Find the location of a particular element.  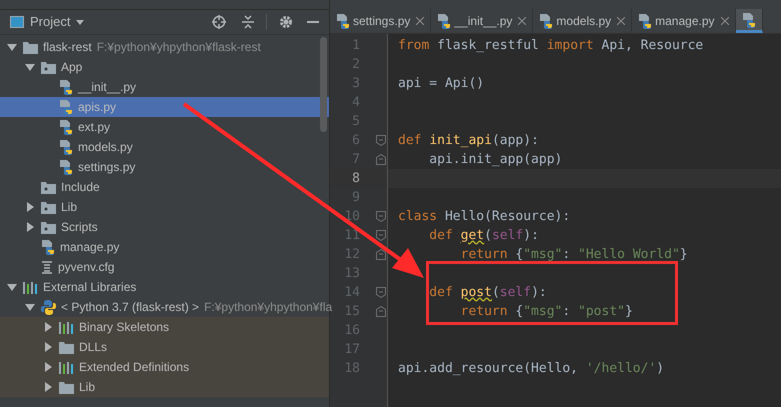

item-label: flask-rest is located at coordinates (67, 47).